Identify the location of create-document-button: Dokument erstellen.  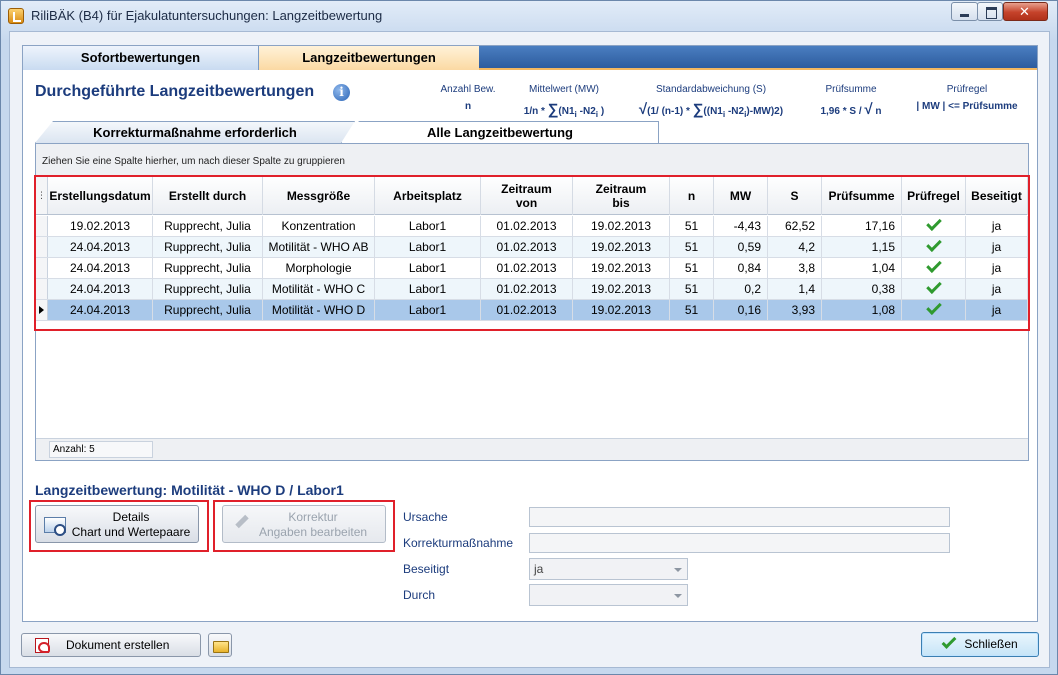
(111, 645).